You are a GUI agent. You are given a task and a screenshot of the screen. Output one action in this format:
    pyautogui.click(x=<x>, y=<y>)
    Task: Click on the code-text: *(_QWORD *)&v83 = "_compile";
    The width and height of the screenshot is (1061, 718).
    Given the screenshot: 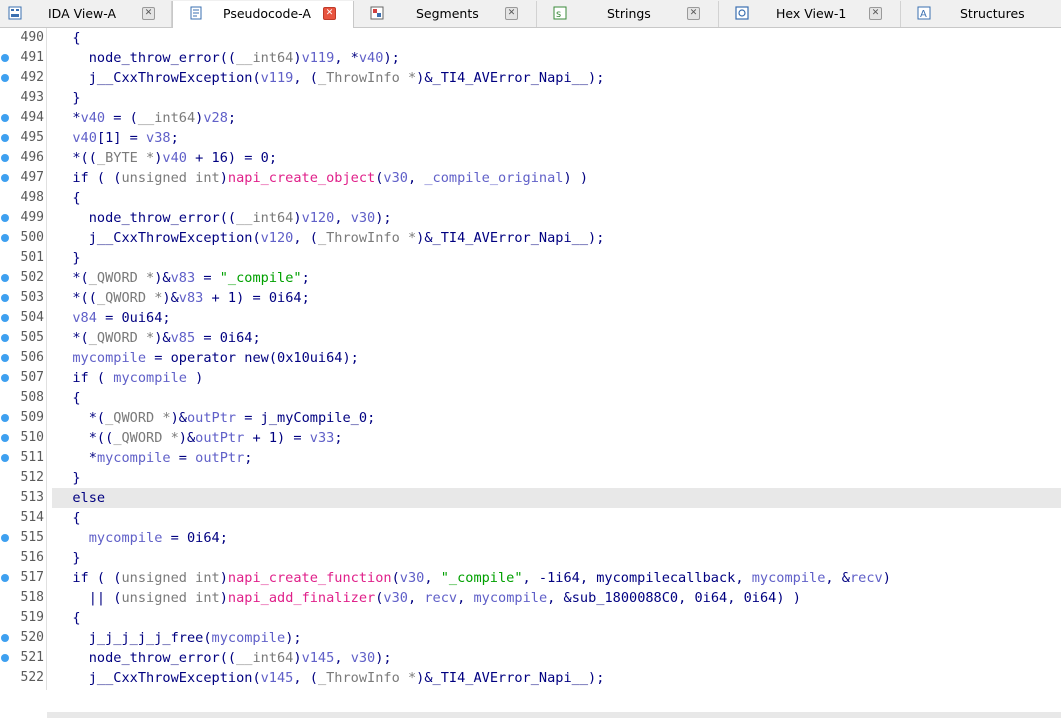 What is the action you would take?
    pyautogui.click(x=182, y=278)
    